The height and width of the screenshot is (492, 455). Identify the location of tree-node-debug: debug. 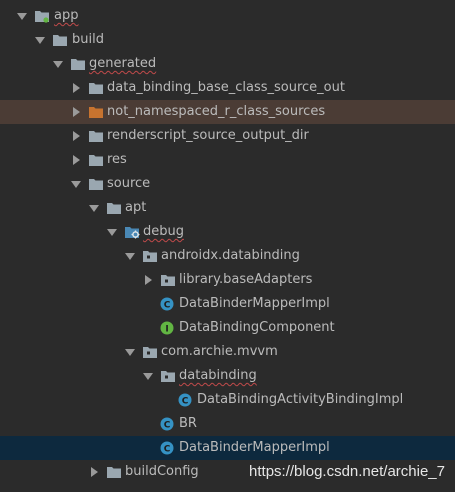
(227, 232).